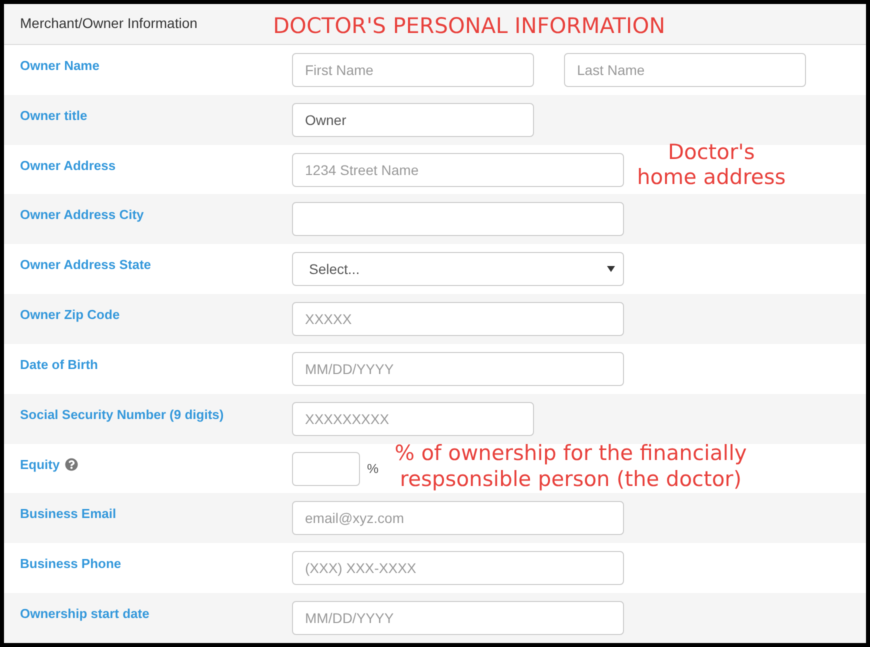 The height and width of the screenshot is (647, 870). Describe the element at coordinates (70, 315) in the screenshot. I see `field-label: Owner Zip Code` at that location.